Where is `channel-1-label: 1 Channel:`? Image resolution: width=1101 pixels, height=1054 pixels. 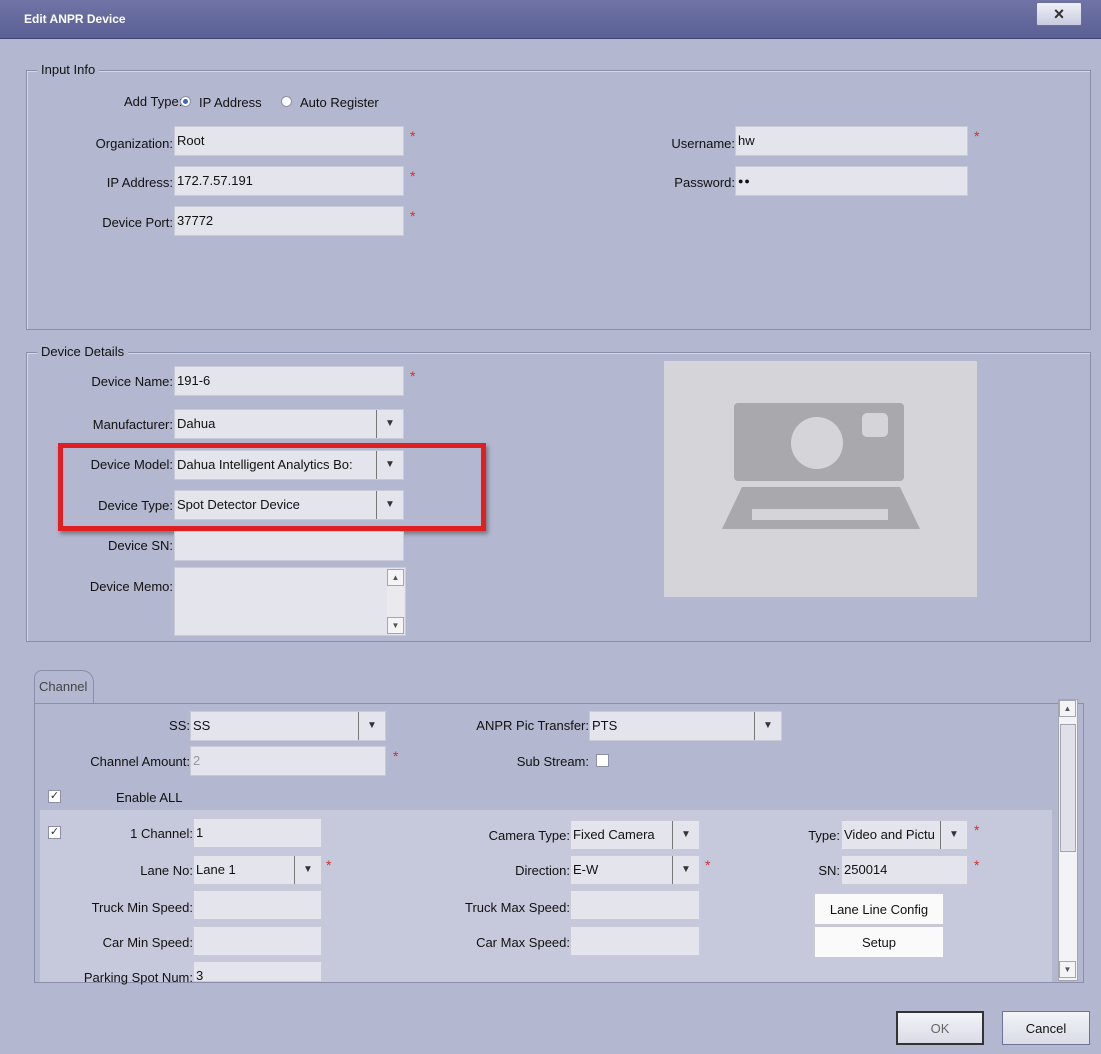 channel-1-label: 1 Channel: is located at coordinates (161, 833).